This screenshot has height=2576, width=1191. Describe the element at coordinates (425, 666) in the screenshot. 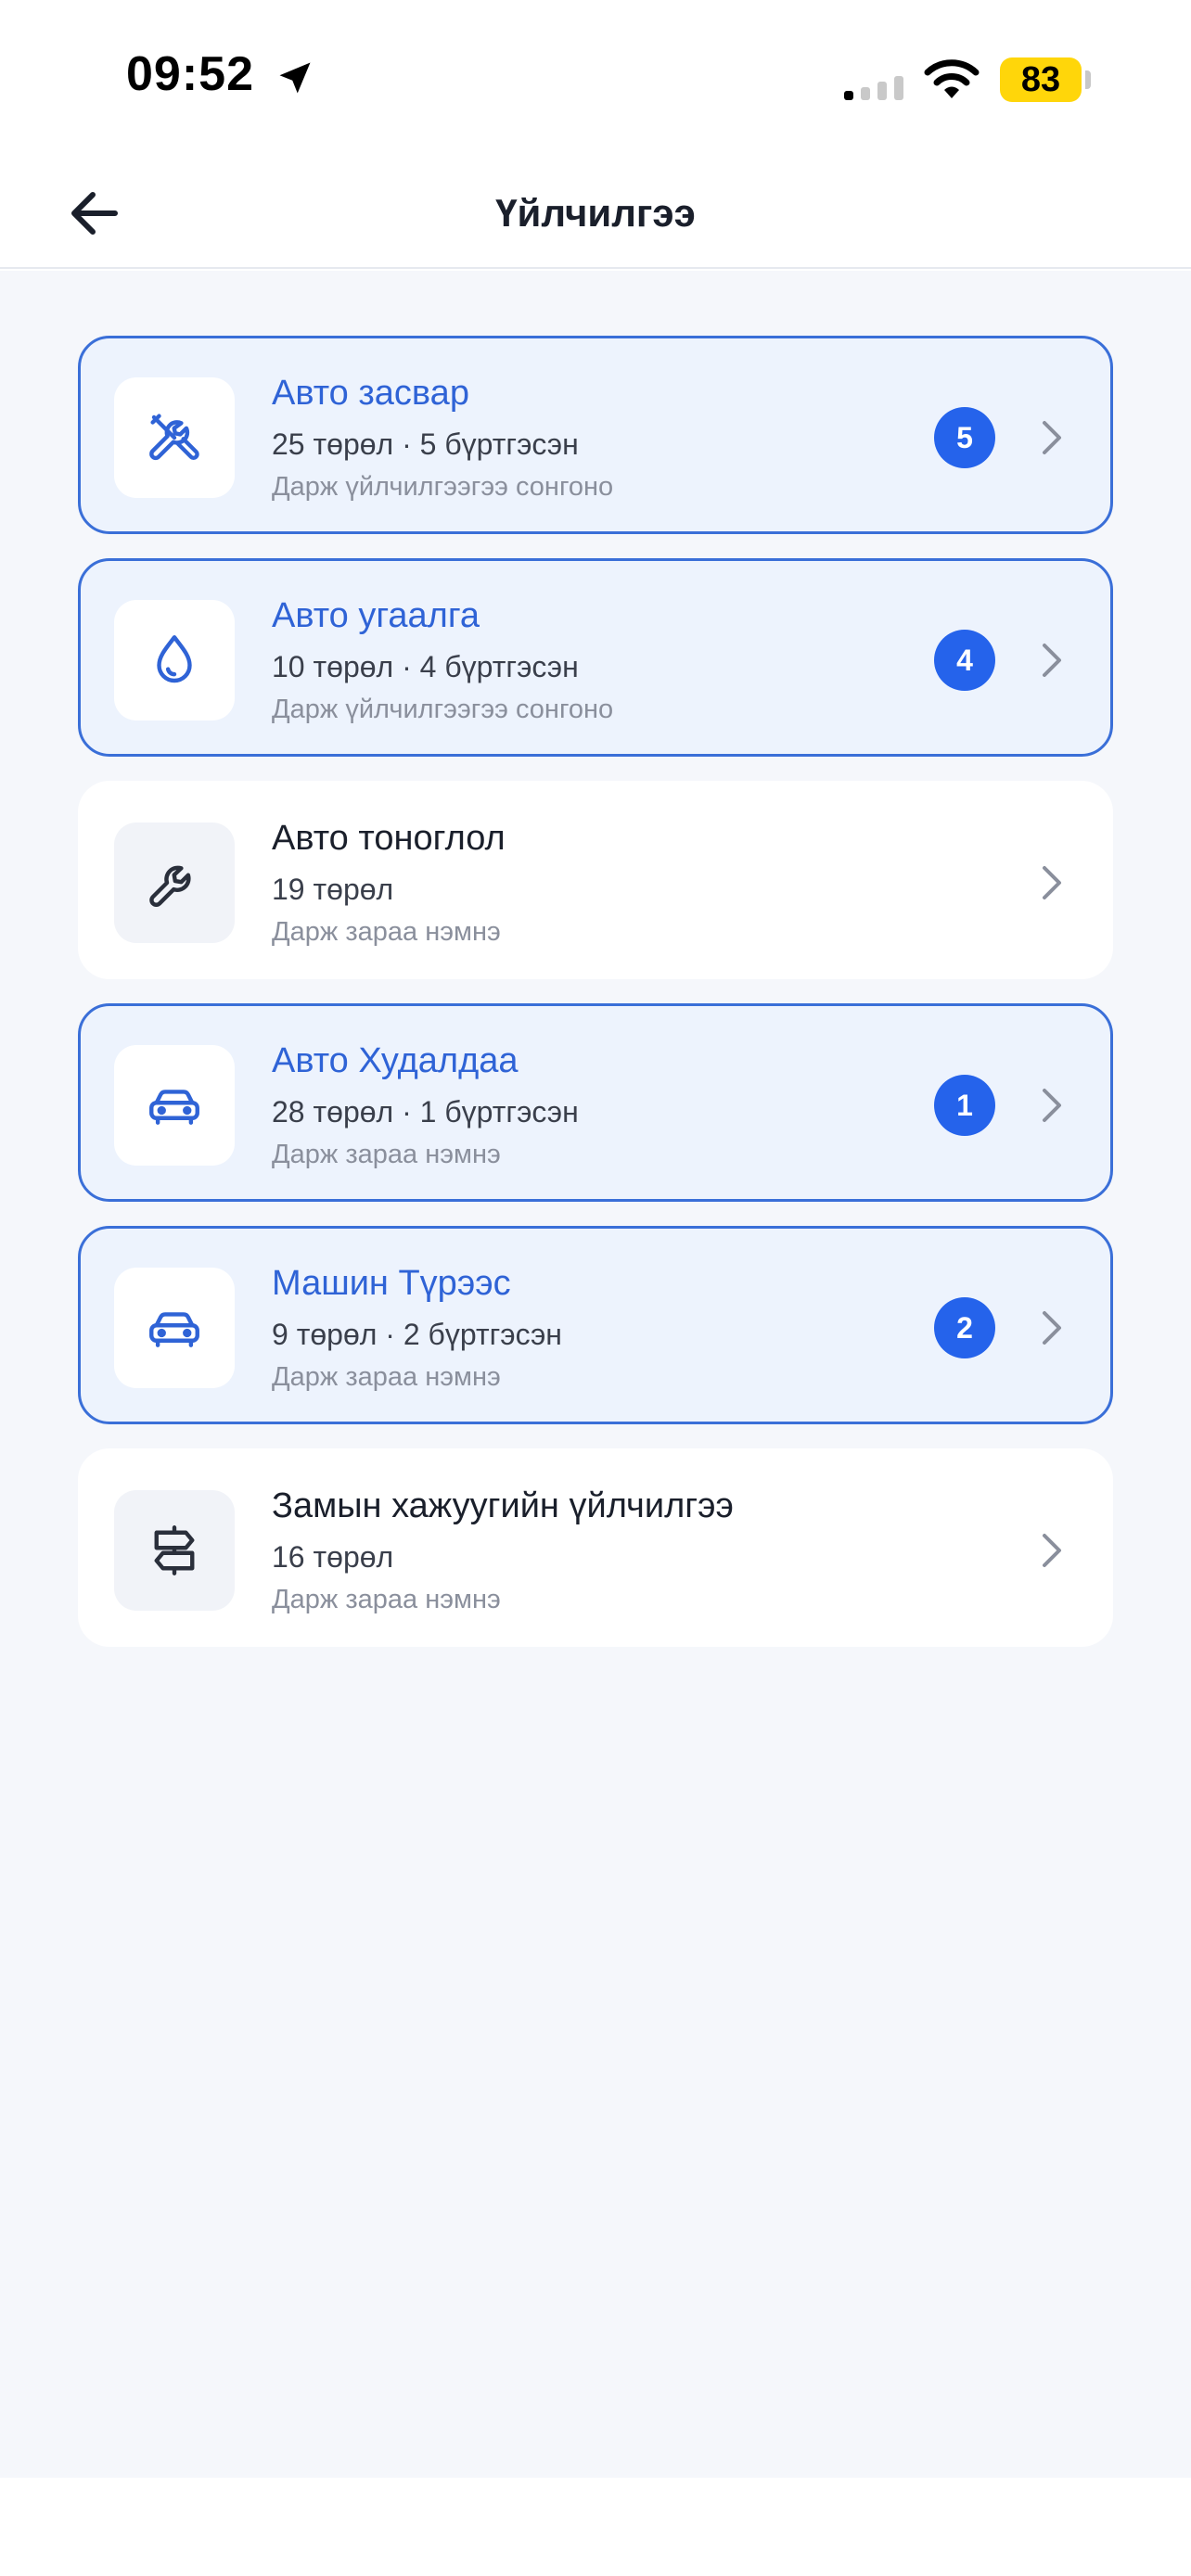

I see `card-subtitle: 10 төрөл · 4 бүртгэсэн` at that location.